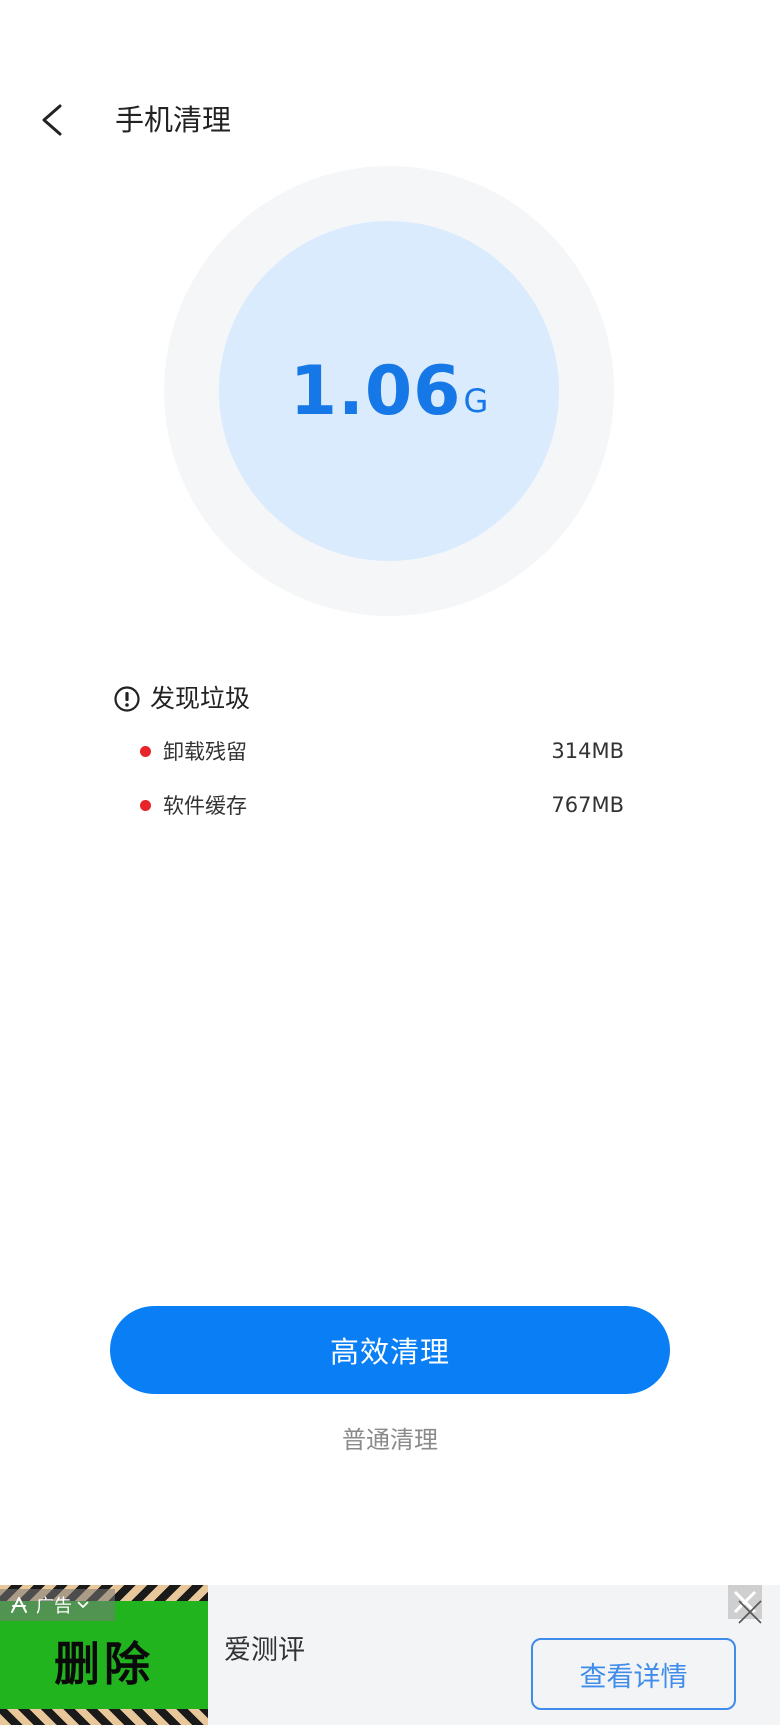 This screenshot has height=1725, width=780. I want to click on chevron-left-icon, so click(52, 120).